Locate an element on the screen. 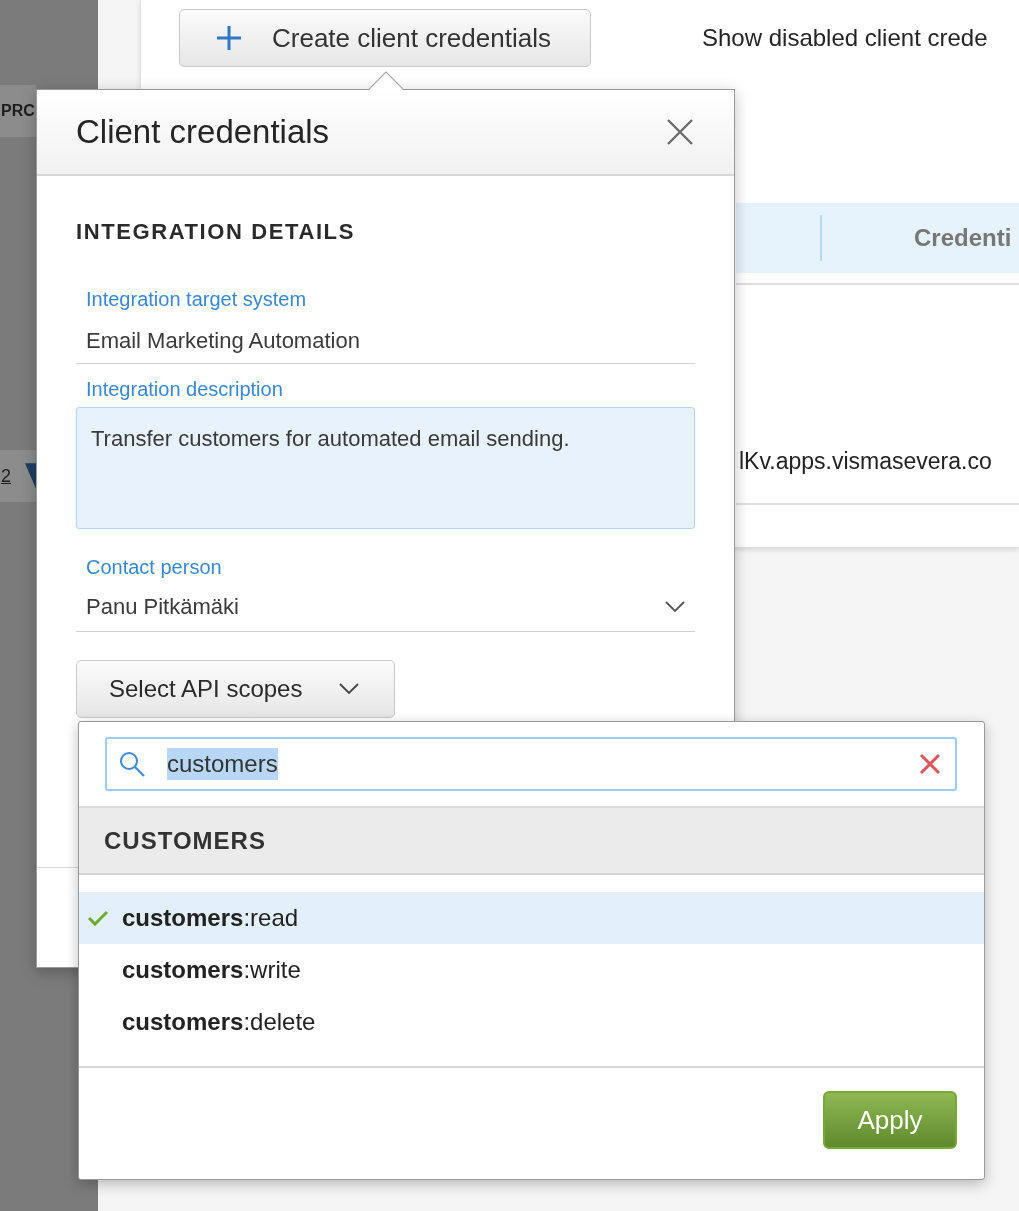  select-scopes-button: Select API scopes is located at coordinates (235, 689).